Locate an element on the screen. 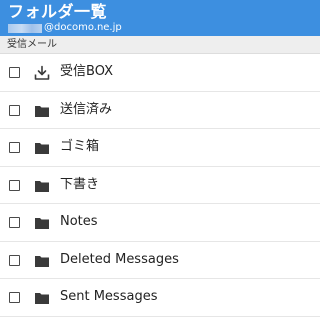 The height and width of the screenshot is (320, 320). section-label: 受信メール is located at coordinates (32, 44).